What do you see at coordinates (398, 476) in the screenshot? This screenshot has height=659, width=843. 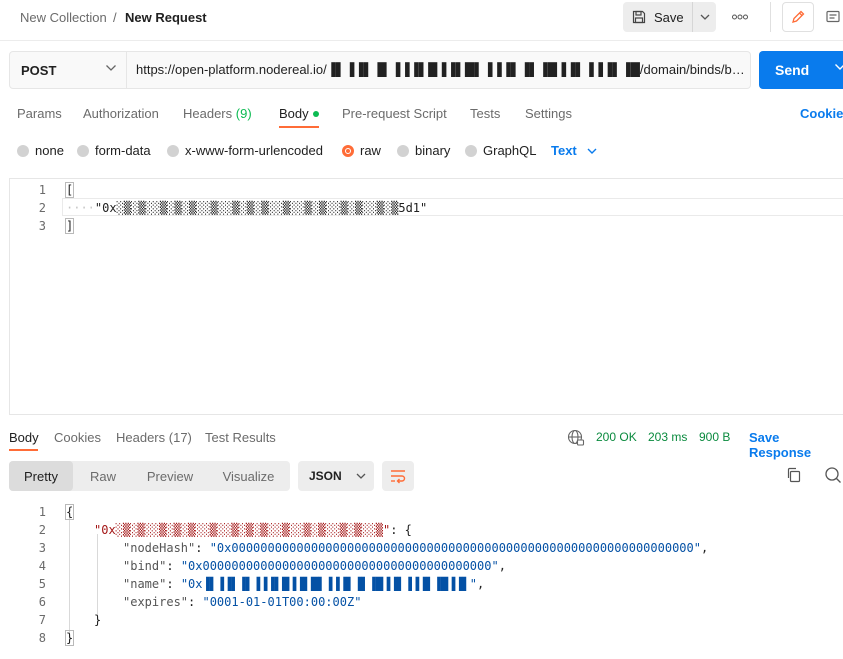 I see `wrap-lines-button` at bounding box center [398, 476].